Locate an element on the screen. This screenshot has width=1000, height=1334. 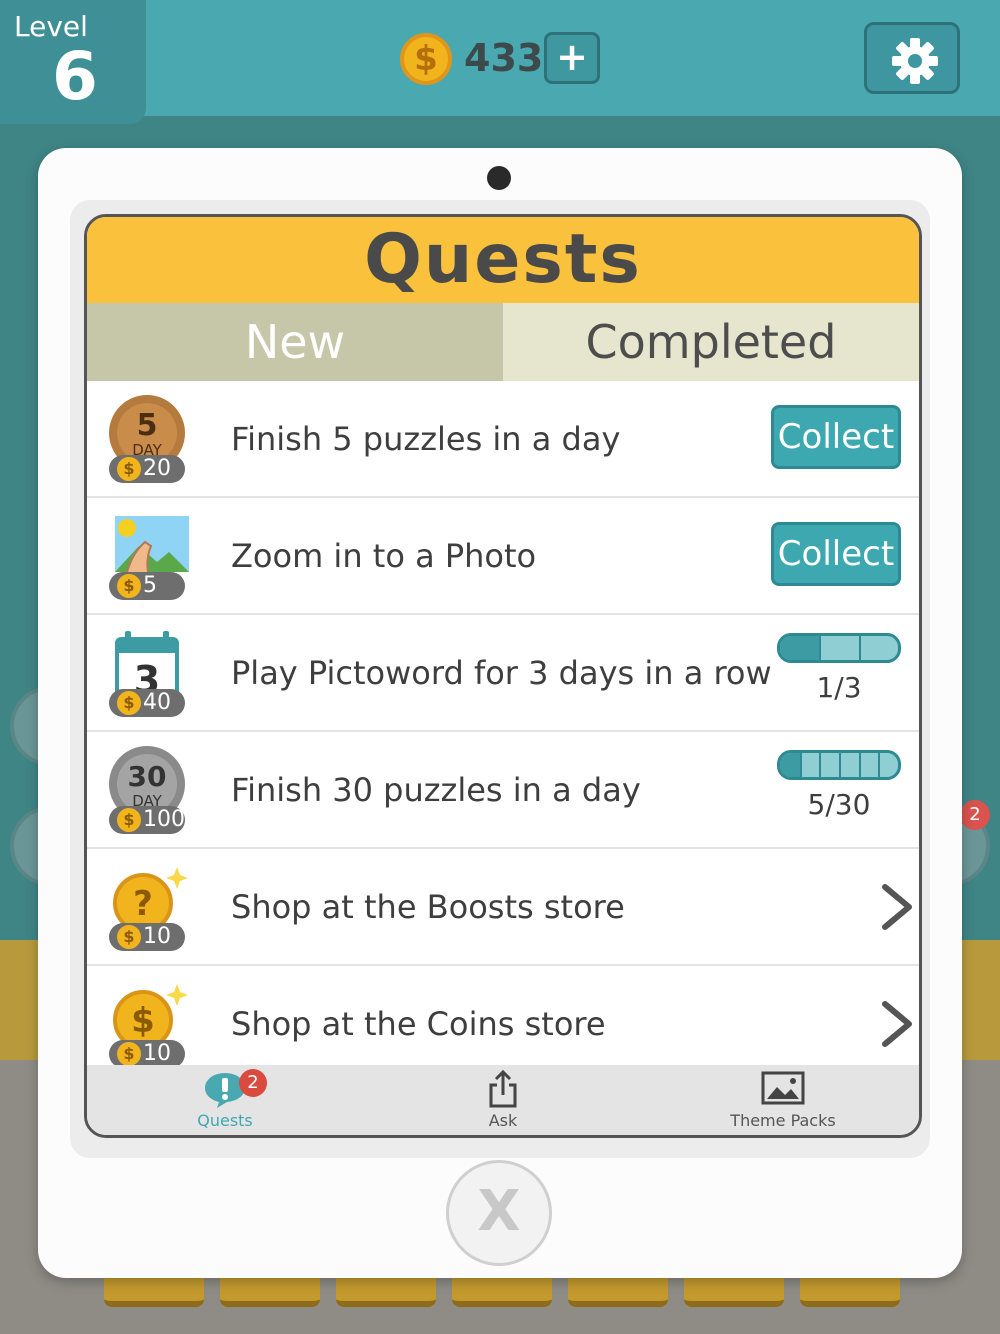
nav-label: Theme Packs is located at coordinates (783, 1120).